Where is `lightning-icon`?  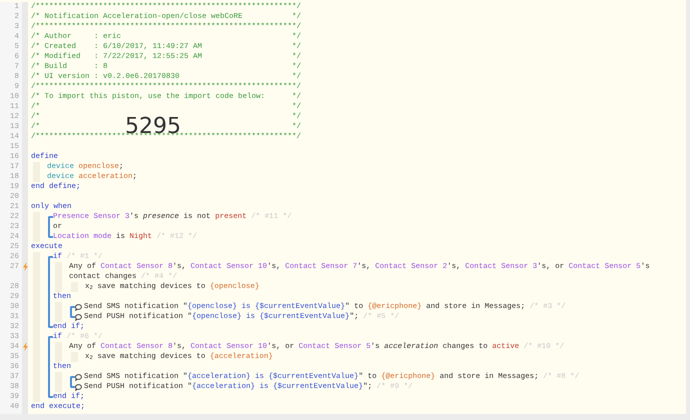 lightning-icon is located at coordinates (25, 267).